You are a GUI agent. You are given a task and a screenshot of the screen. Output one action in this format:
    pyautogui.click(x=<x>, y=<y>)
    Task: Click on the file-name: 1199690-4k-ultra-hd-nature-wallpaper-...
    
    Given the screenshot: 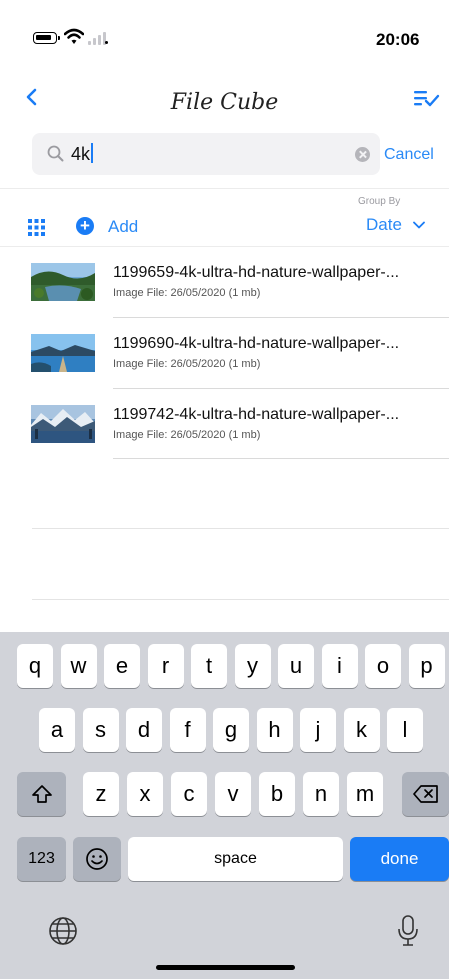 What is the action you would take?
    pyautogui.click(x=275, y=344)
    